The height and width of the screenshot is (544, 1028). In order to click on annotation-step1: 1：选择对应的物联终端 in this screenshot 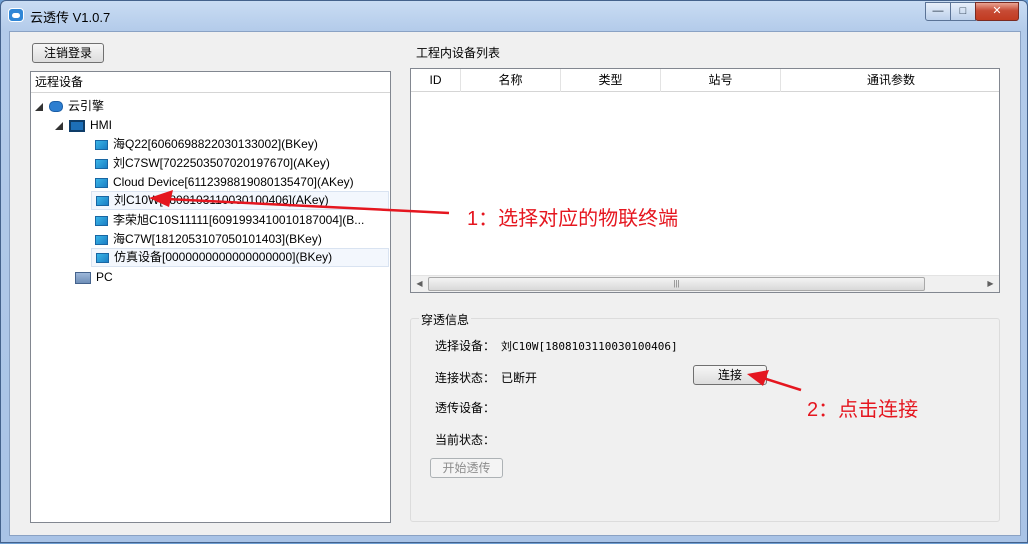, I will do `click(573, 219)`.